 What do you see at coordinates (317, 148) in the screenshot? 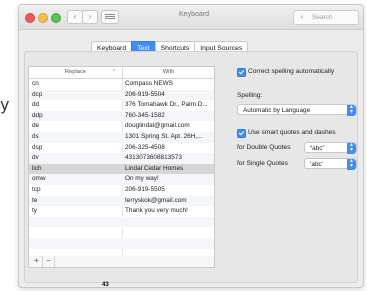
I see `double-quotes-value: “abc”` at bounding box center [317, 148].